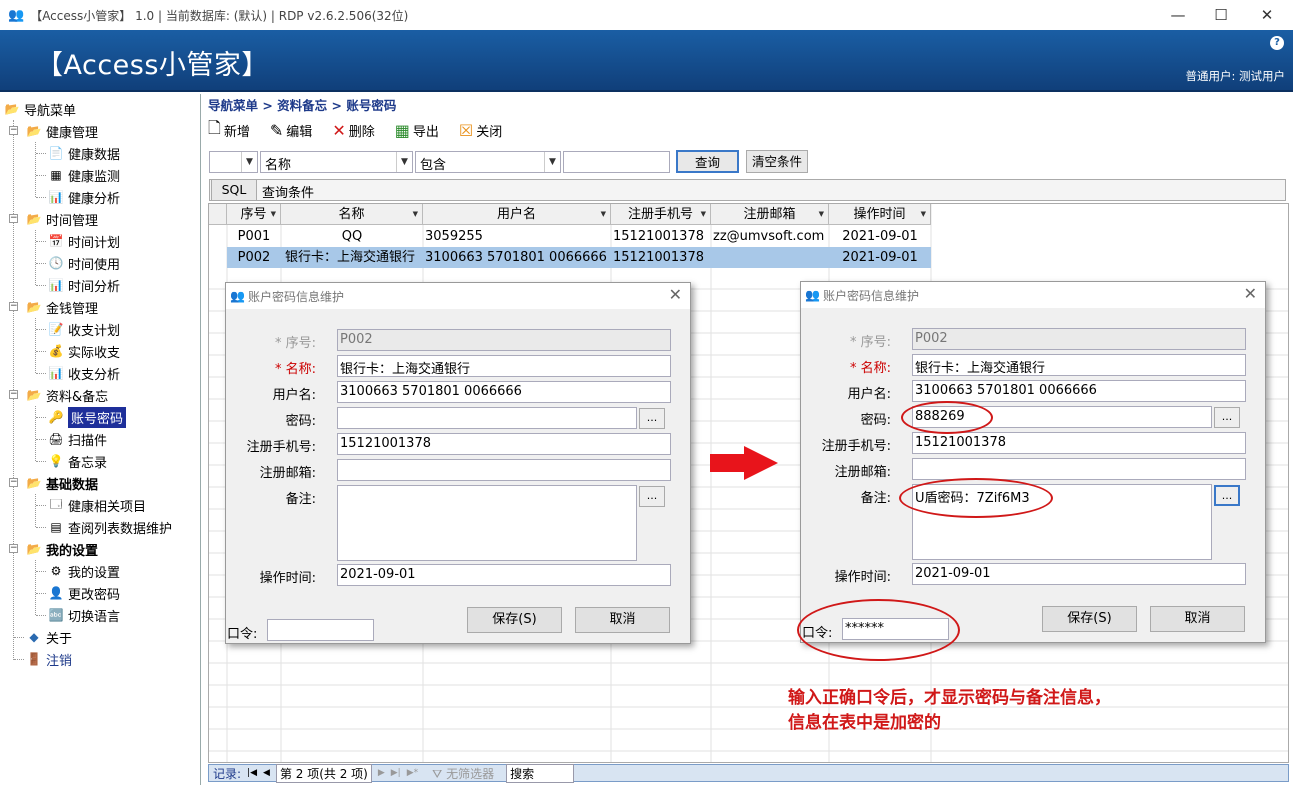  What do you see at coordinates (152, 65) in the screenshot?
I see `app-title: 【Access小管家】` at bounding box center [152, 65].